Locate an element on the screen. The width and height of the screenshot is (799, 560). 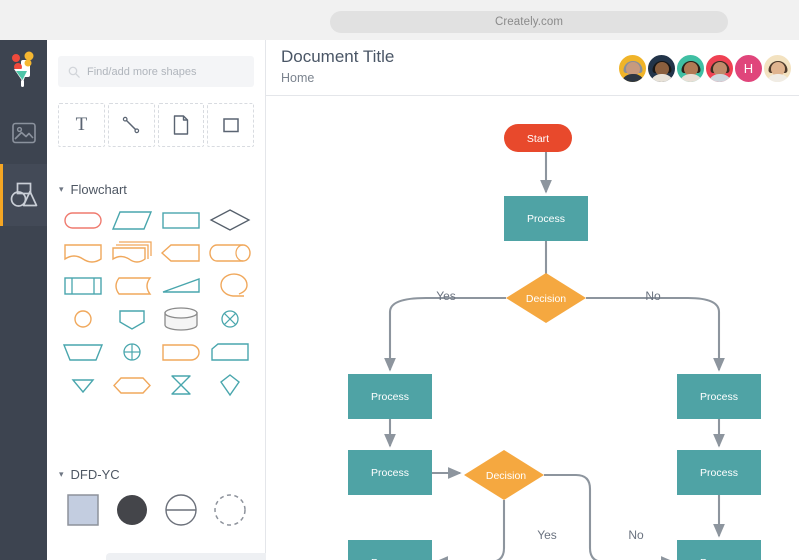
dfd-shape-grid is located at coordinates (156, 510).